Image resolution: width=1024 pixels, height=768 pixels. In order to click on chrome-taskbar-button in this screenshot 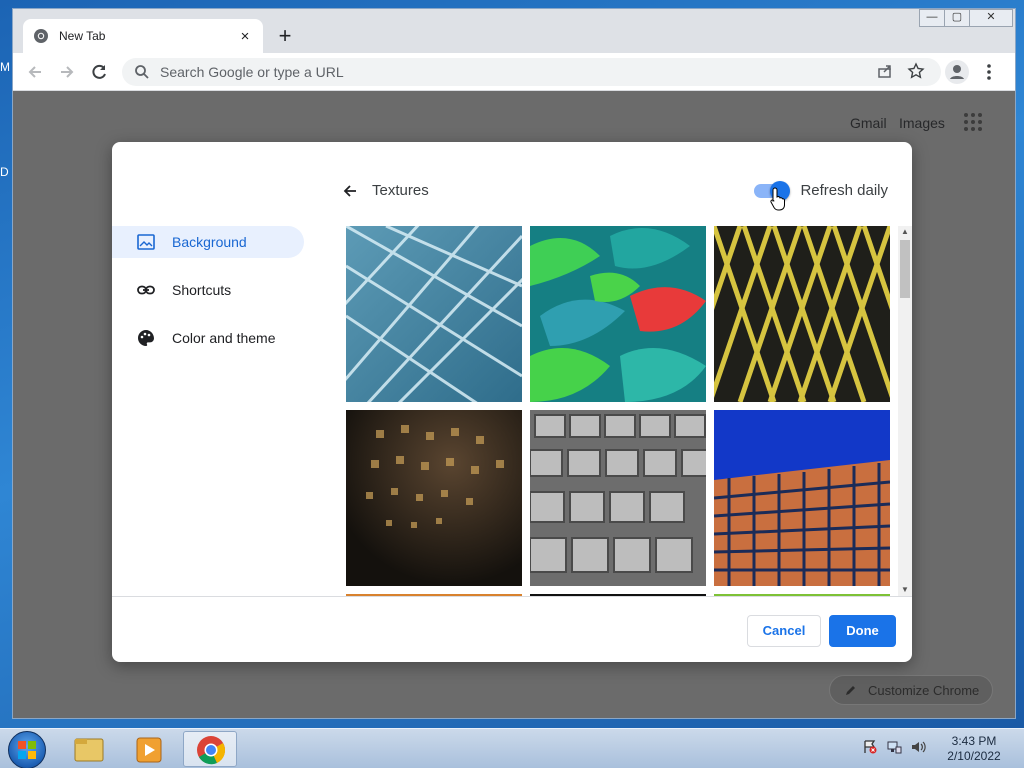, I will do `click(210, 749)`.